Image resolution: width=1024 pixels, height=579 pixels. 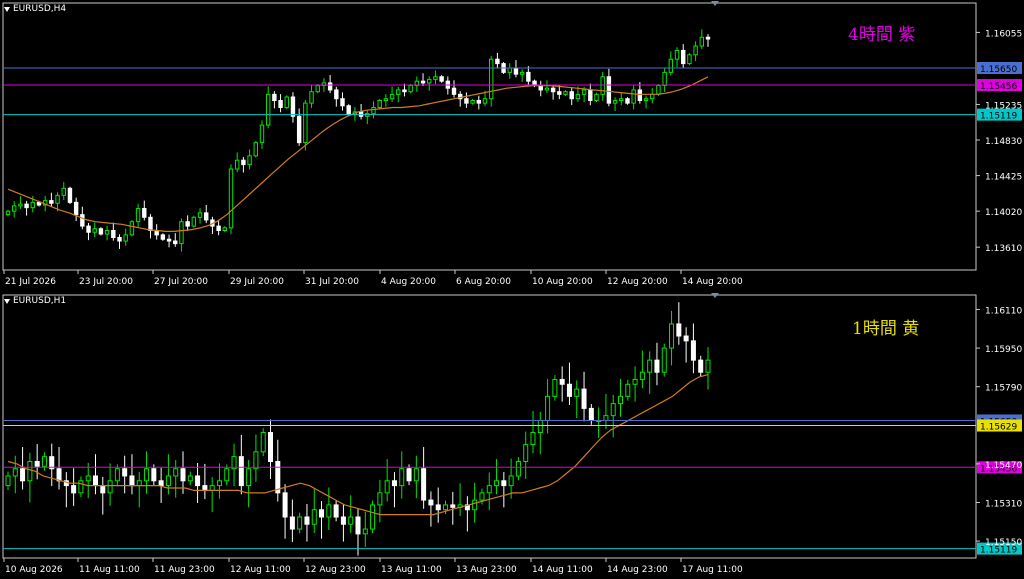 I want to click on y-tick-label: 1.16055, so click(x=1003, y=34).